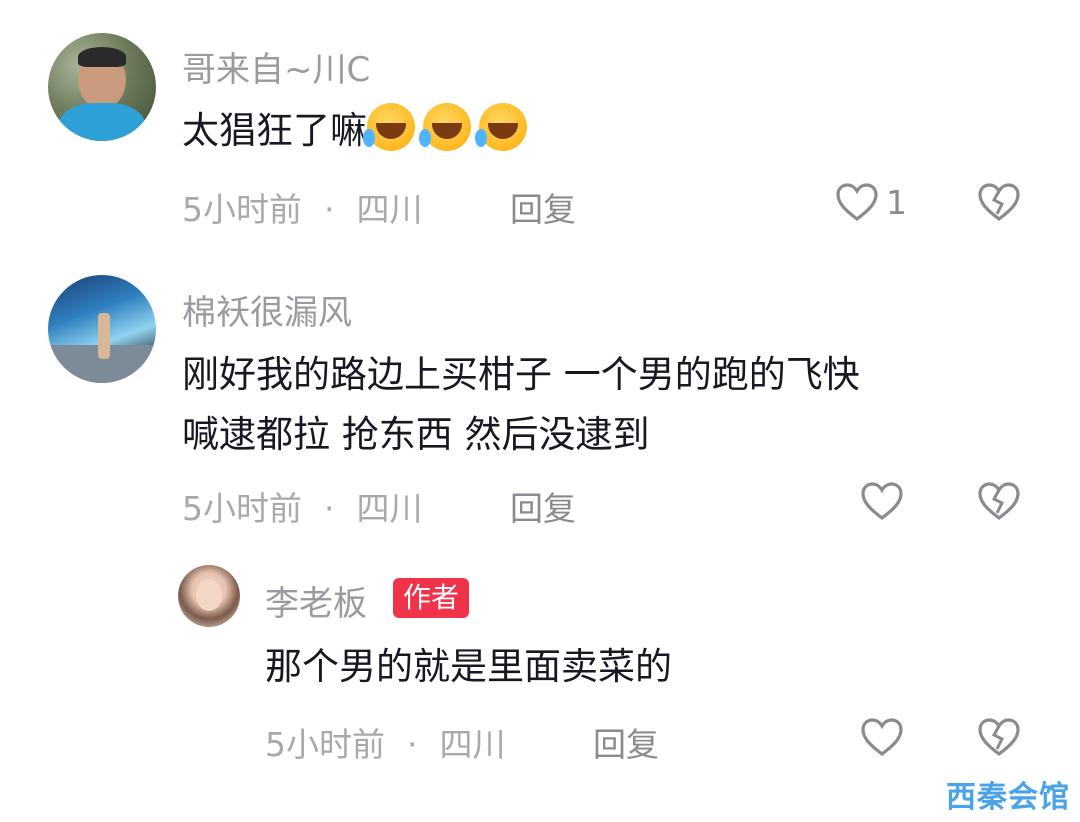  Describe the element at coordinates (1008, 797) in the screenshot. I see `watermark: 西秦会馆` at that location.